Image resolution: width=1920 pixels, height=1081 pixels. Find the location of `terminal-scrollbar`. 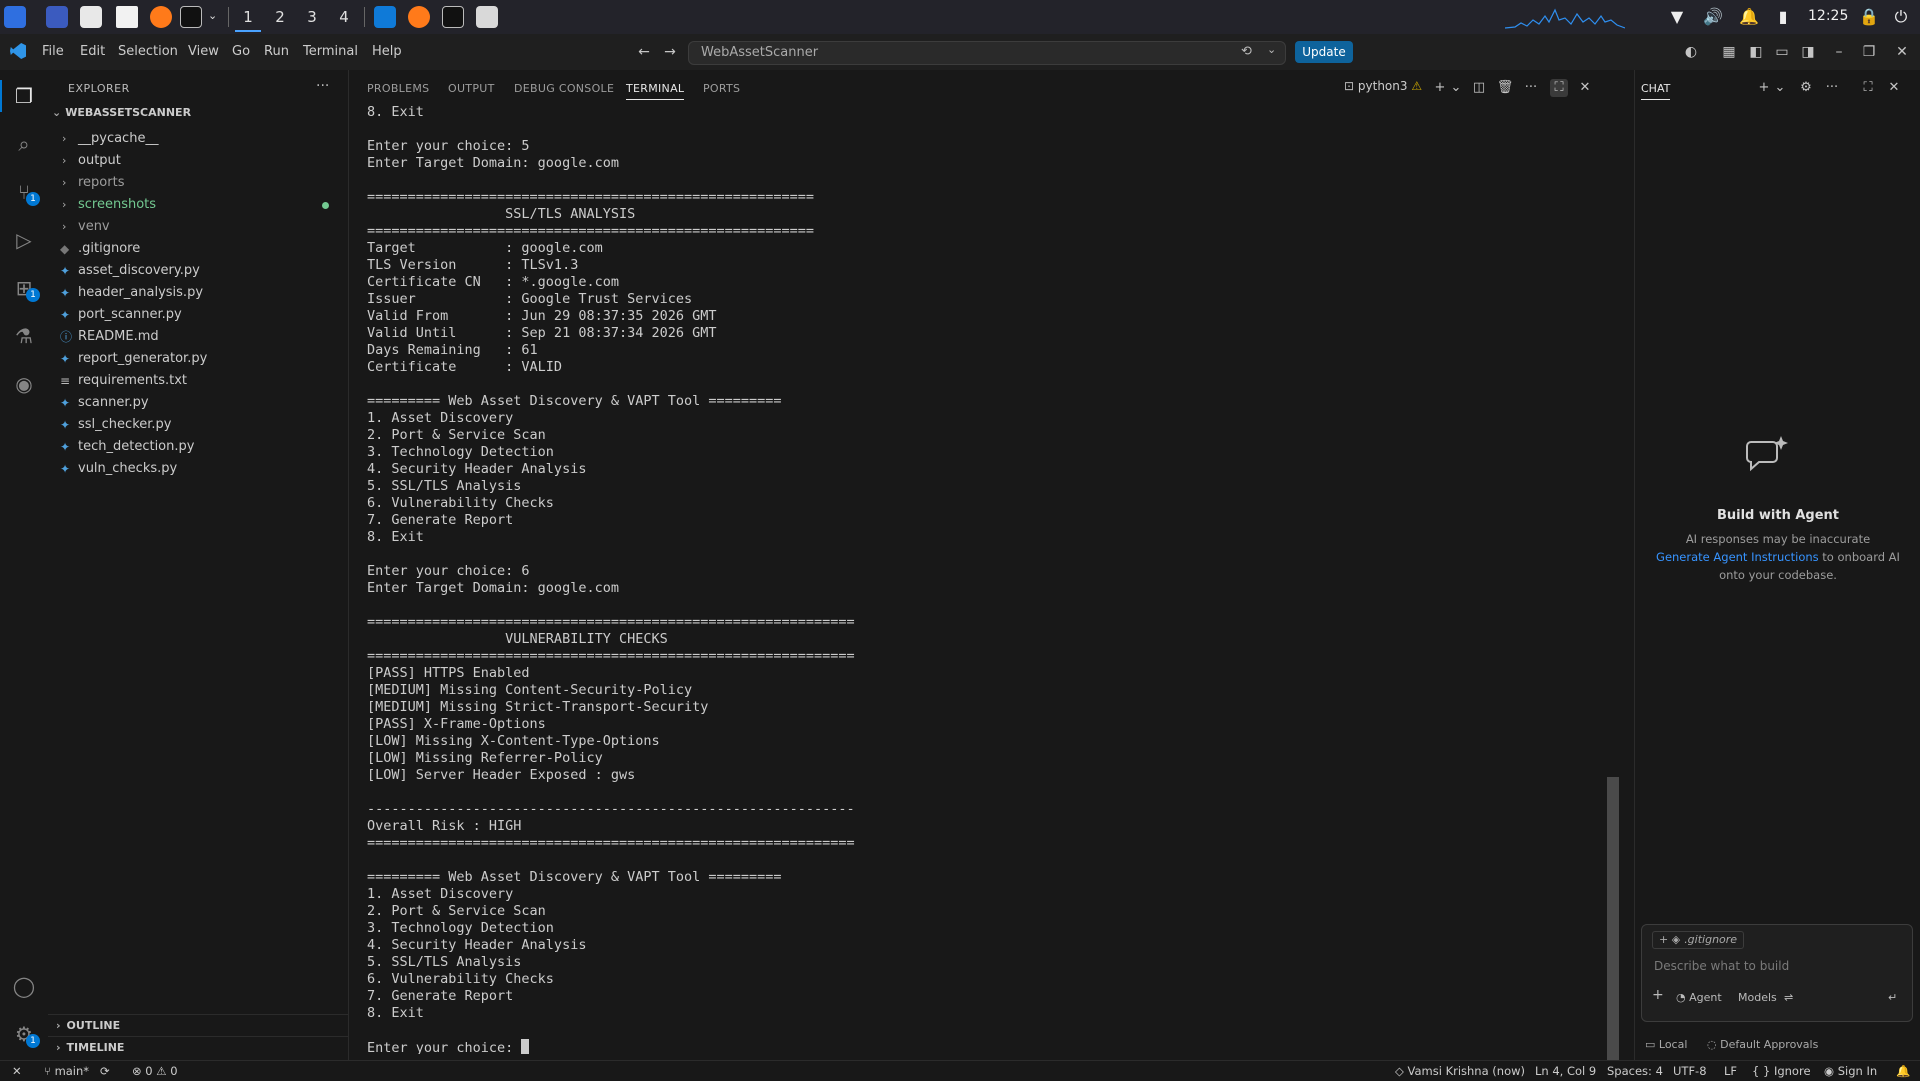

terminal-scrollbar is located at coordinates (1613, 918).